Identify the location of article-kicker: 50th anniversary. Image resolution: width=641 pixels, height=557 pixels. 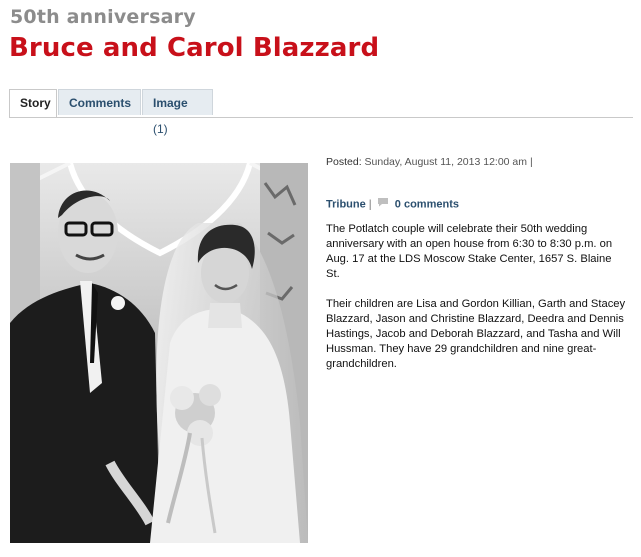
(103, 17).